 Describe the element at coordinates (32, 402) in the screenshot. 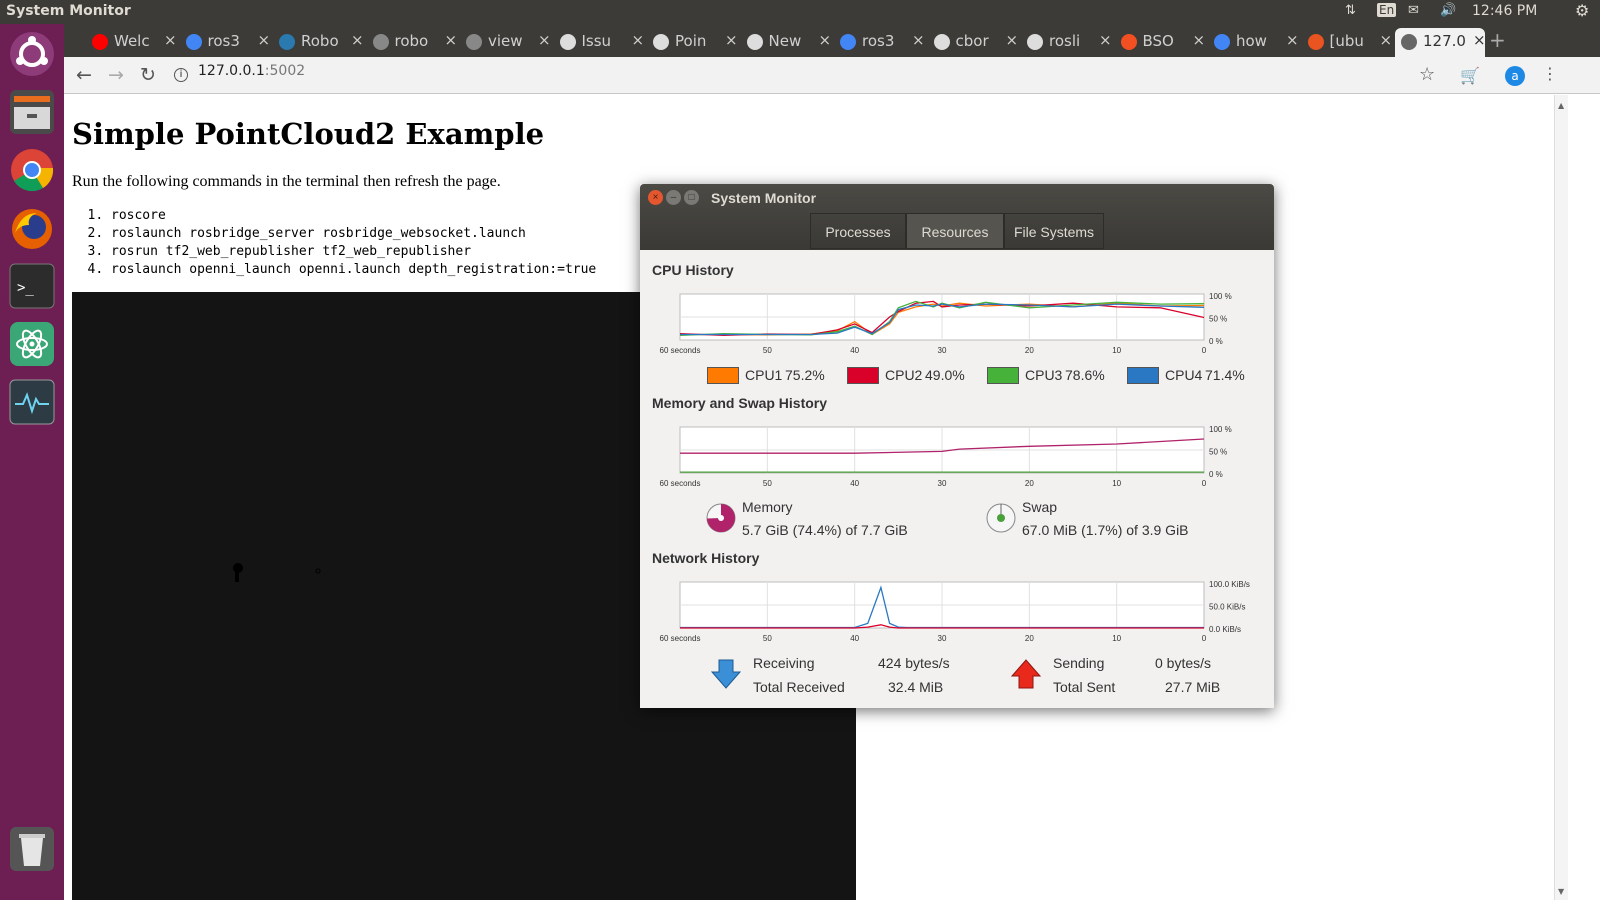

I see `system-monitor-icon` at that location.